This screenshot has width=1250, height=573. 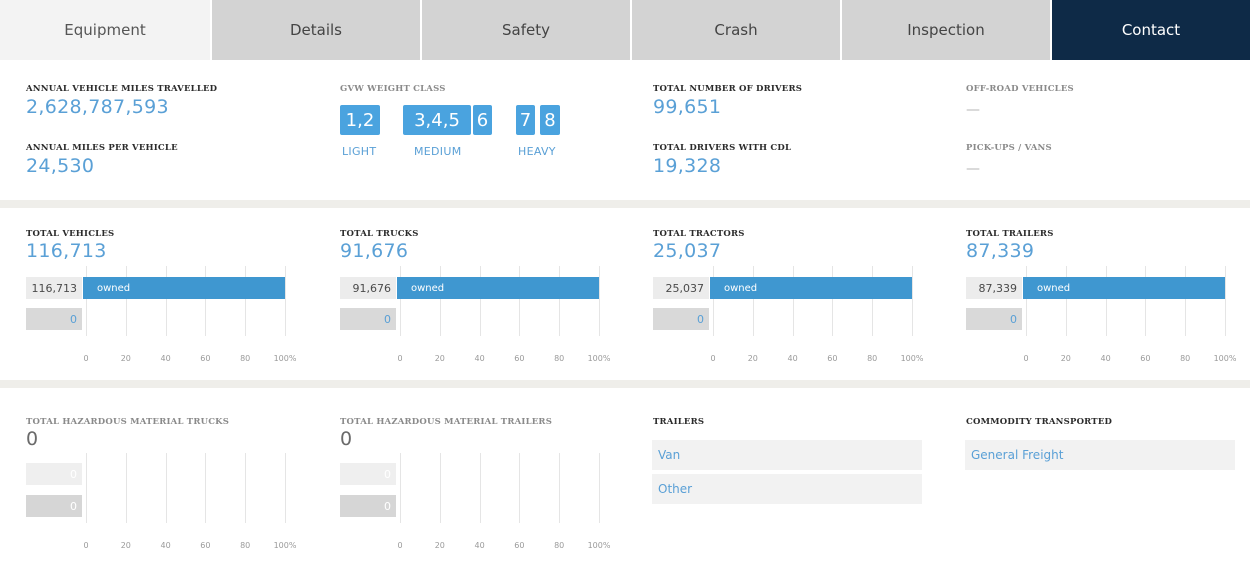 What do you see at coordinates (482, 120) in the screenshot?
I see `gvw-class-6: 6` at bounding box center [482, 120].